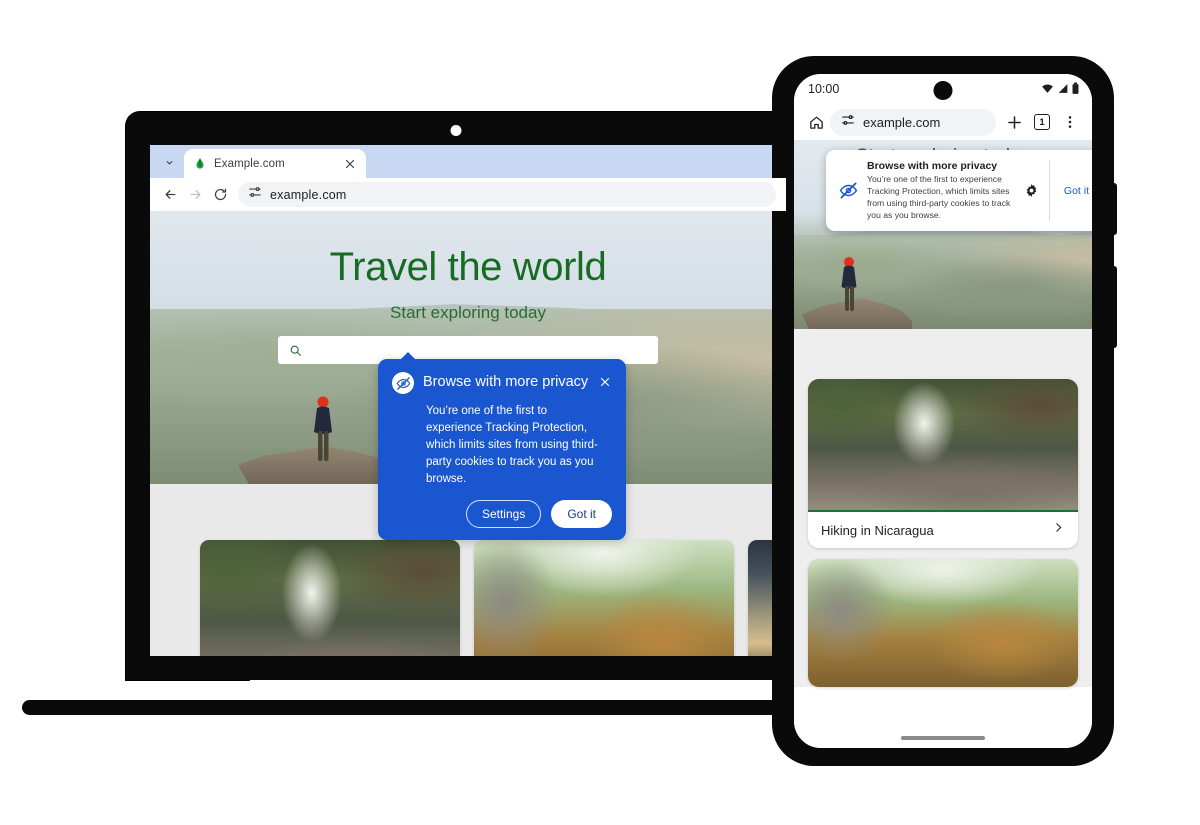 The width and height of the screenshot is (1200, 825). What do you see at coordinates (1075, 88) in the screenshot?
I see `battery-icon` at bounding box center [1075, 88].